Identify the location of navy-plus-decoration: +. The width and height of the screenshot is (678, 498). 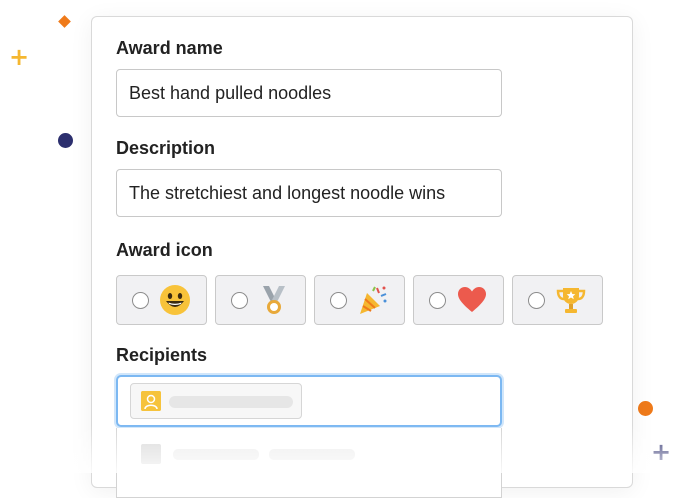
(661, 452).